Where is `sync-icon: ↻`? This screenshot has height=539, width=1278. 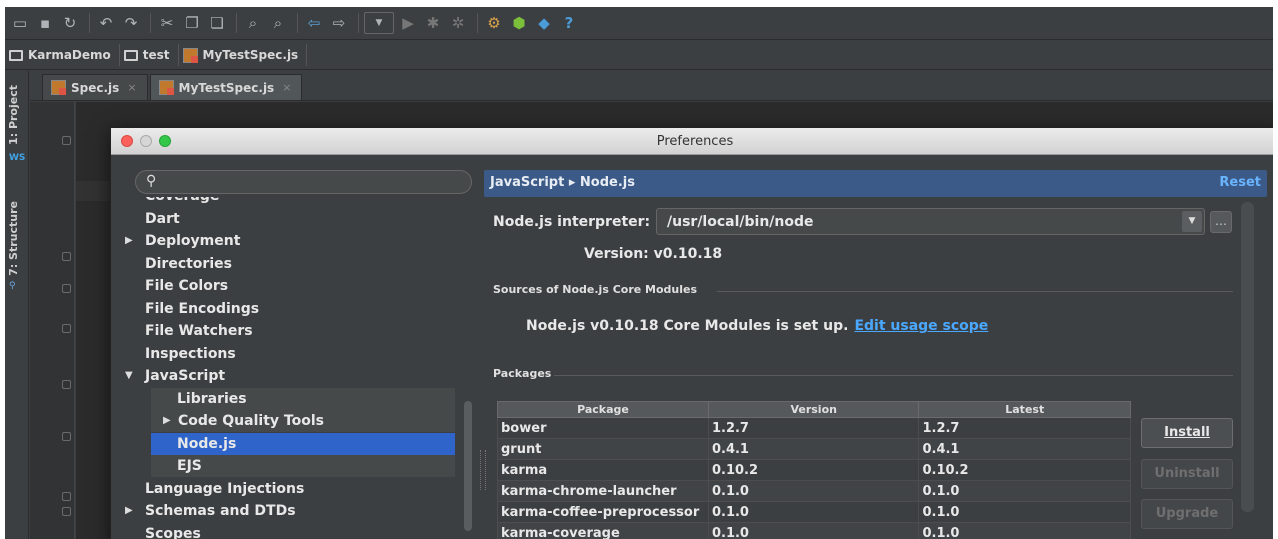 sync-icon: ↻ is located at coordinates (70, 23).